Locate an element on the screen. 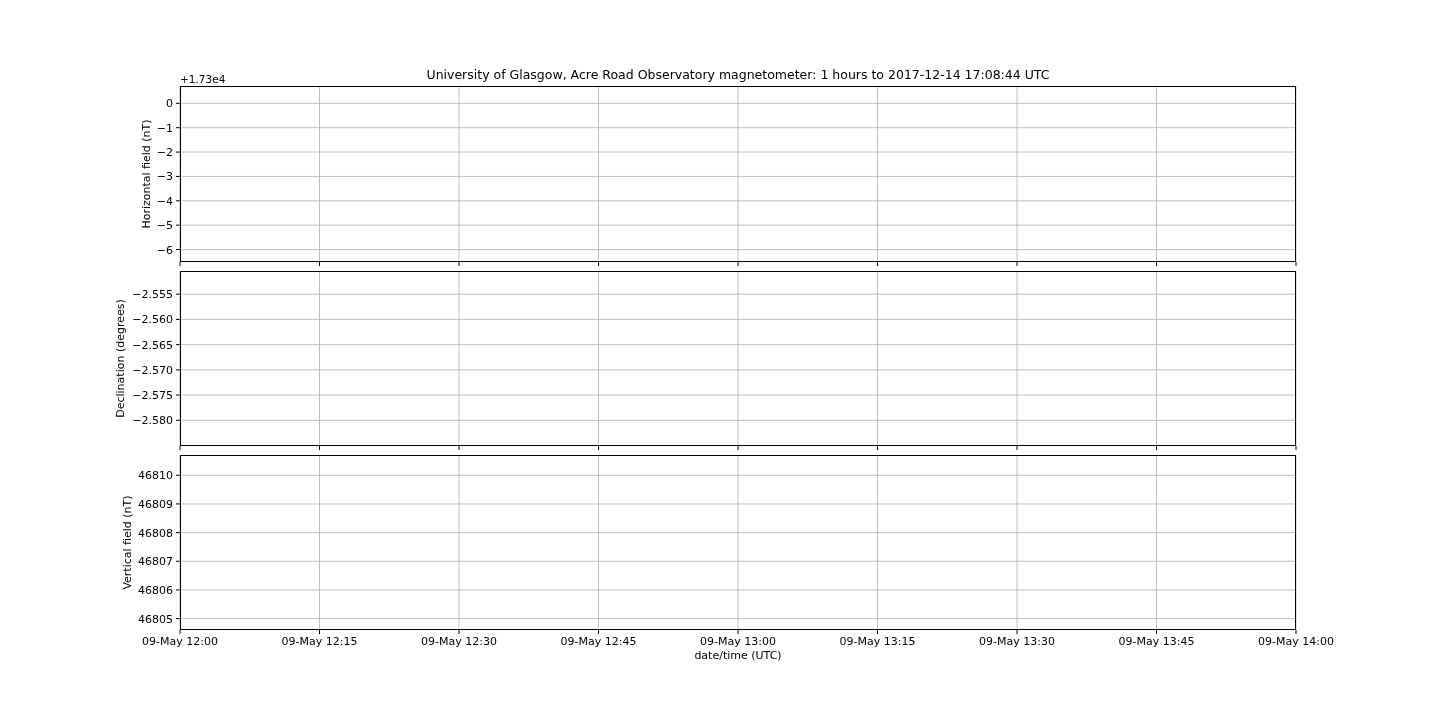 Image resolution: width=1440 pixels, height=720 pixels. tick-label: −2 is located at coordinates (164, 153).